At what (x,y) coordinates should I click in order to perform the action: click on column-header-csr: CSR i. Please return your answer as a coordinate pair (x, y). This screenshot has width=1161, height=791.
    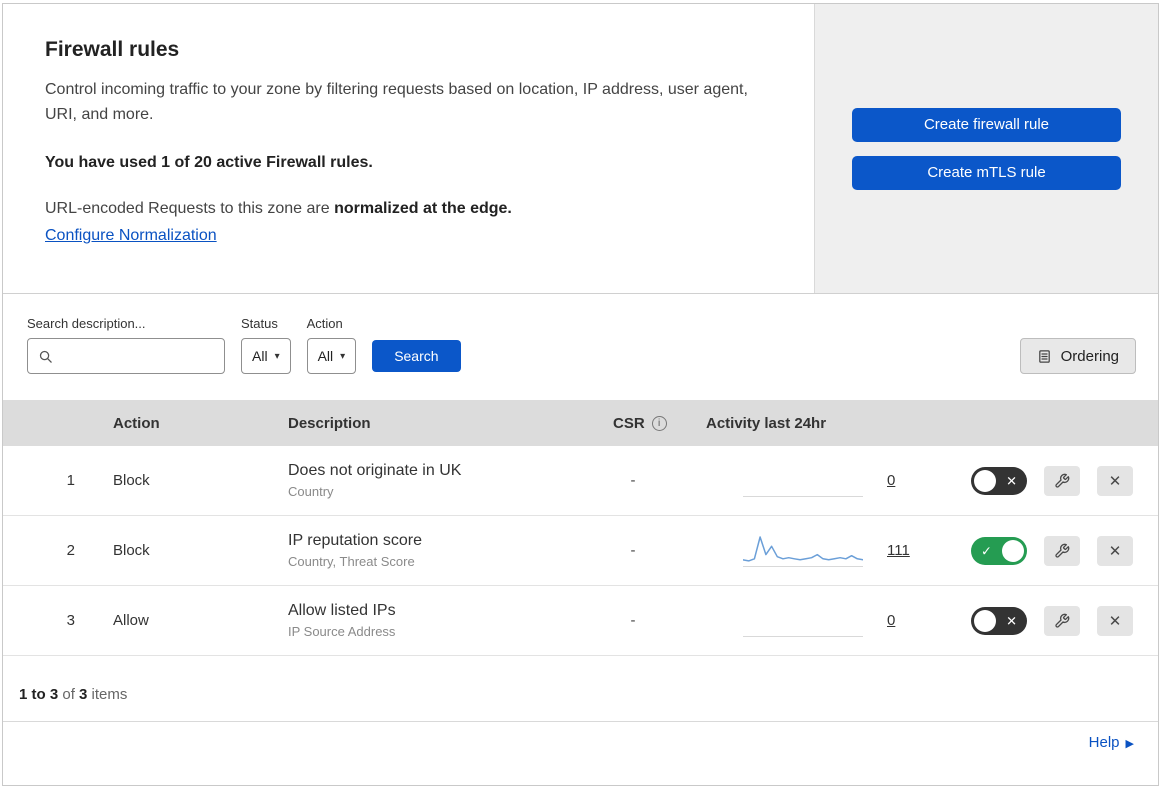
    Looking at the image, I should click on (633, 423).